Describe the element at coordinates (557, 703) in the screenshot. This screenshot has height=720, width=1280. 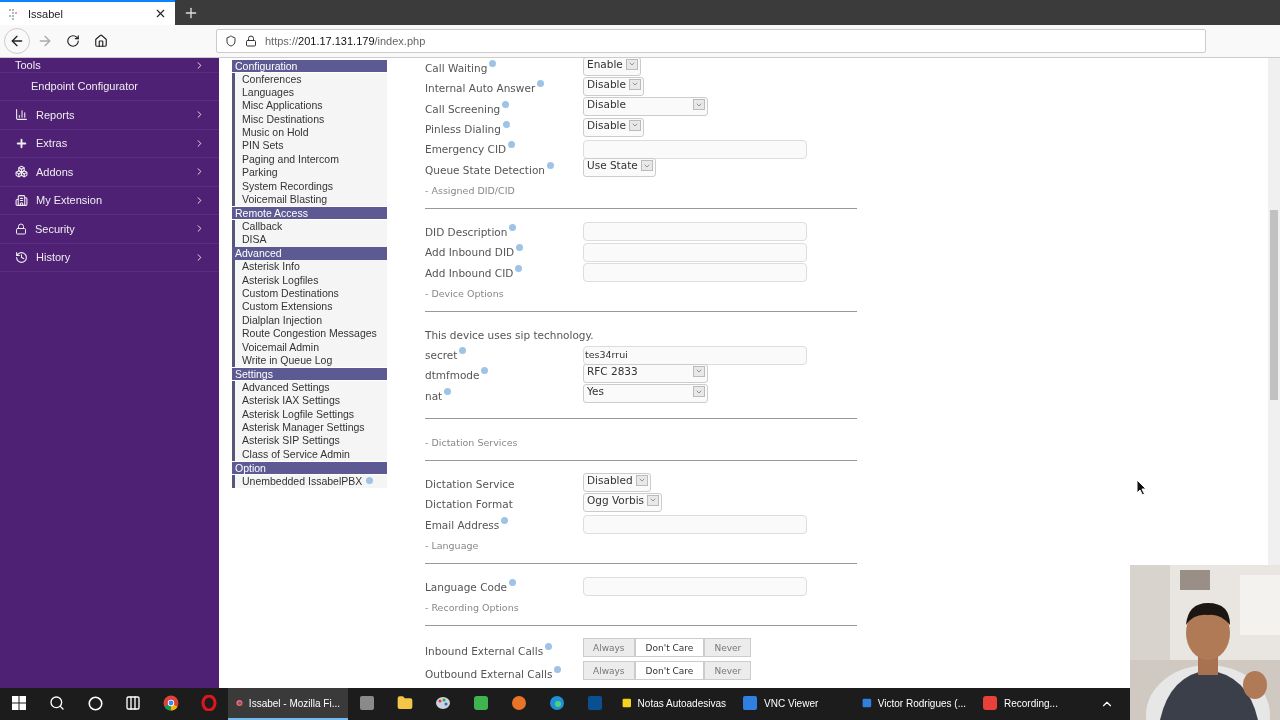
I see `edge-icon` at that location.